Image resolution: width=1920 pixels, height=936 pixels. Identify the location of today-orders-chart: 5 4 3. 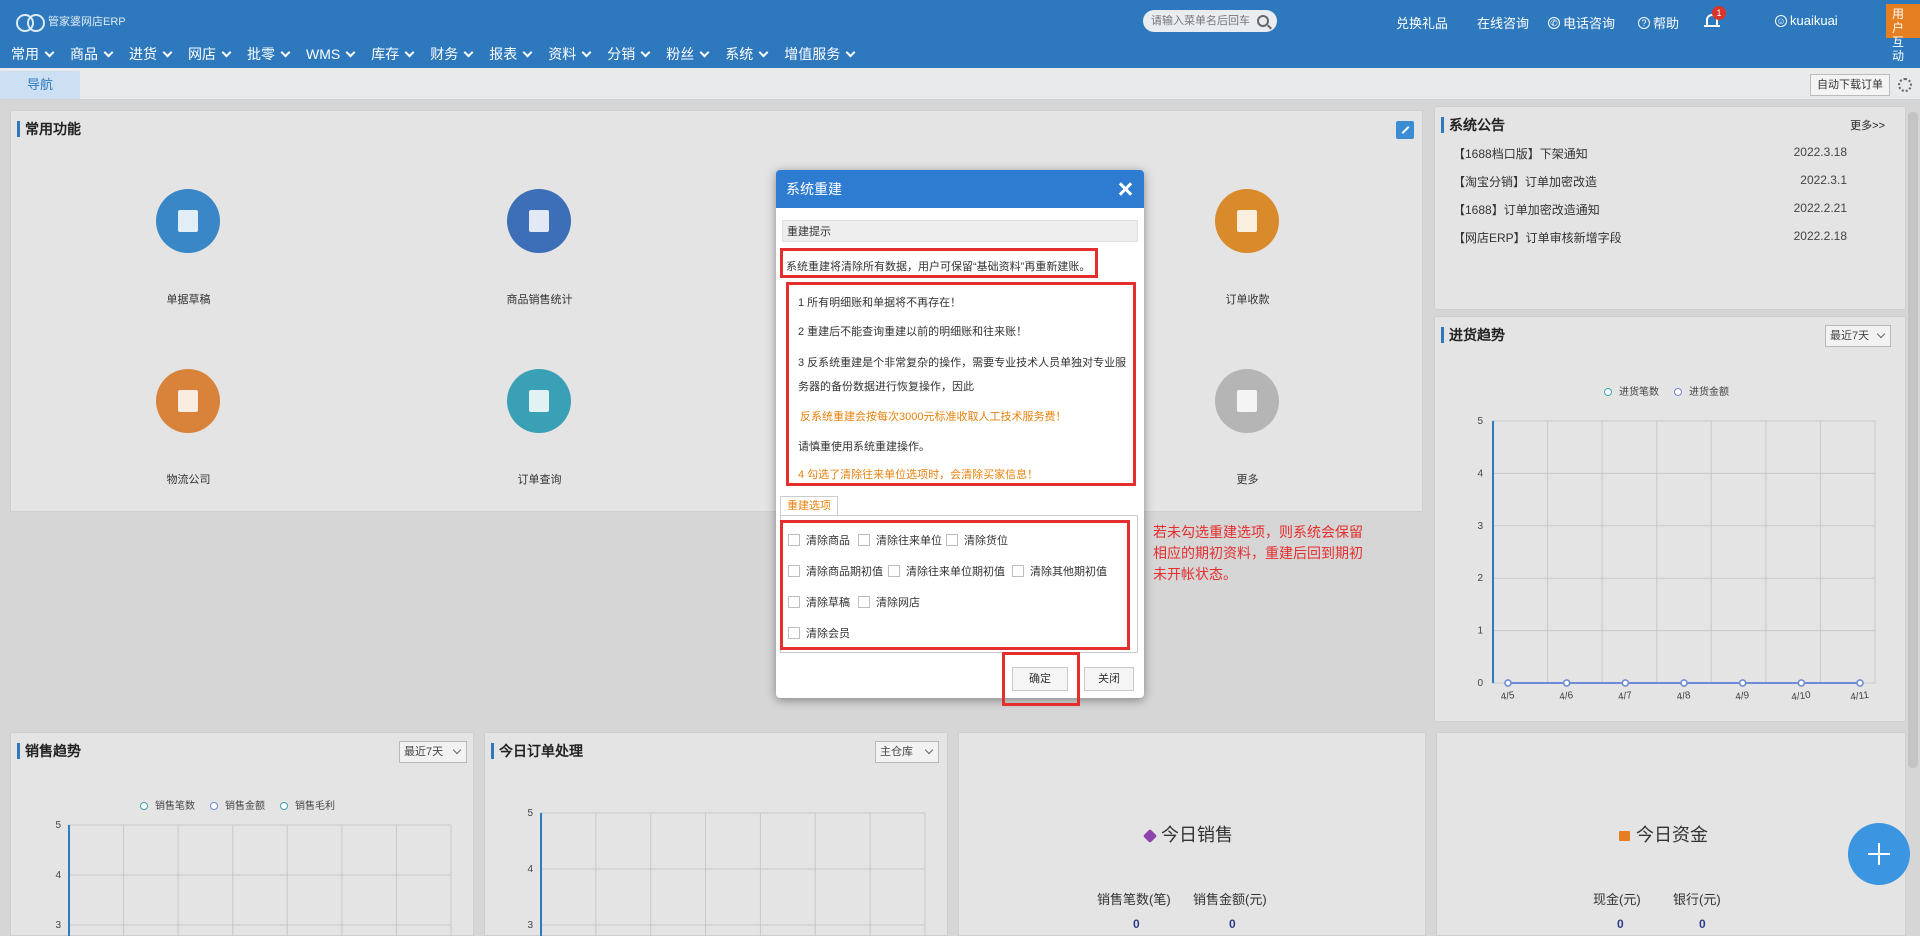
(726, 872).